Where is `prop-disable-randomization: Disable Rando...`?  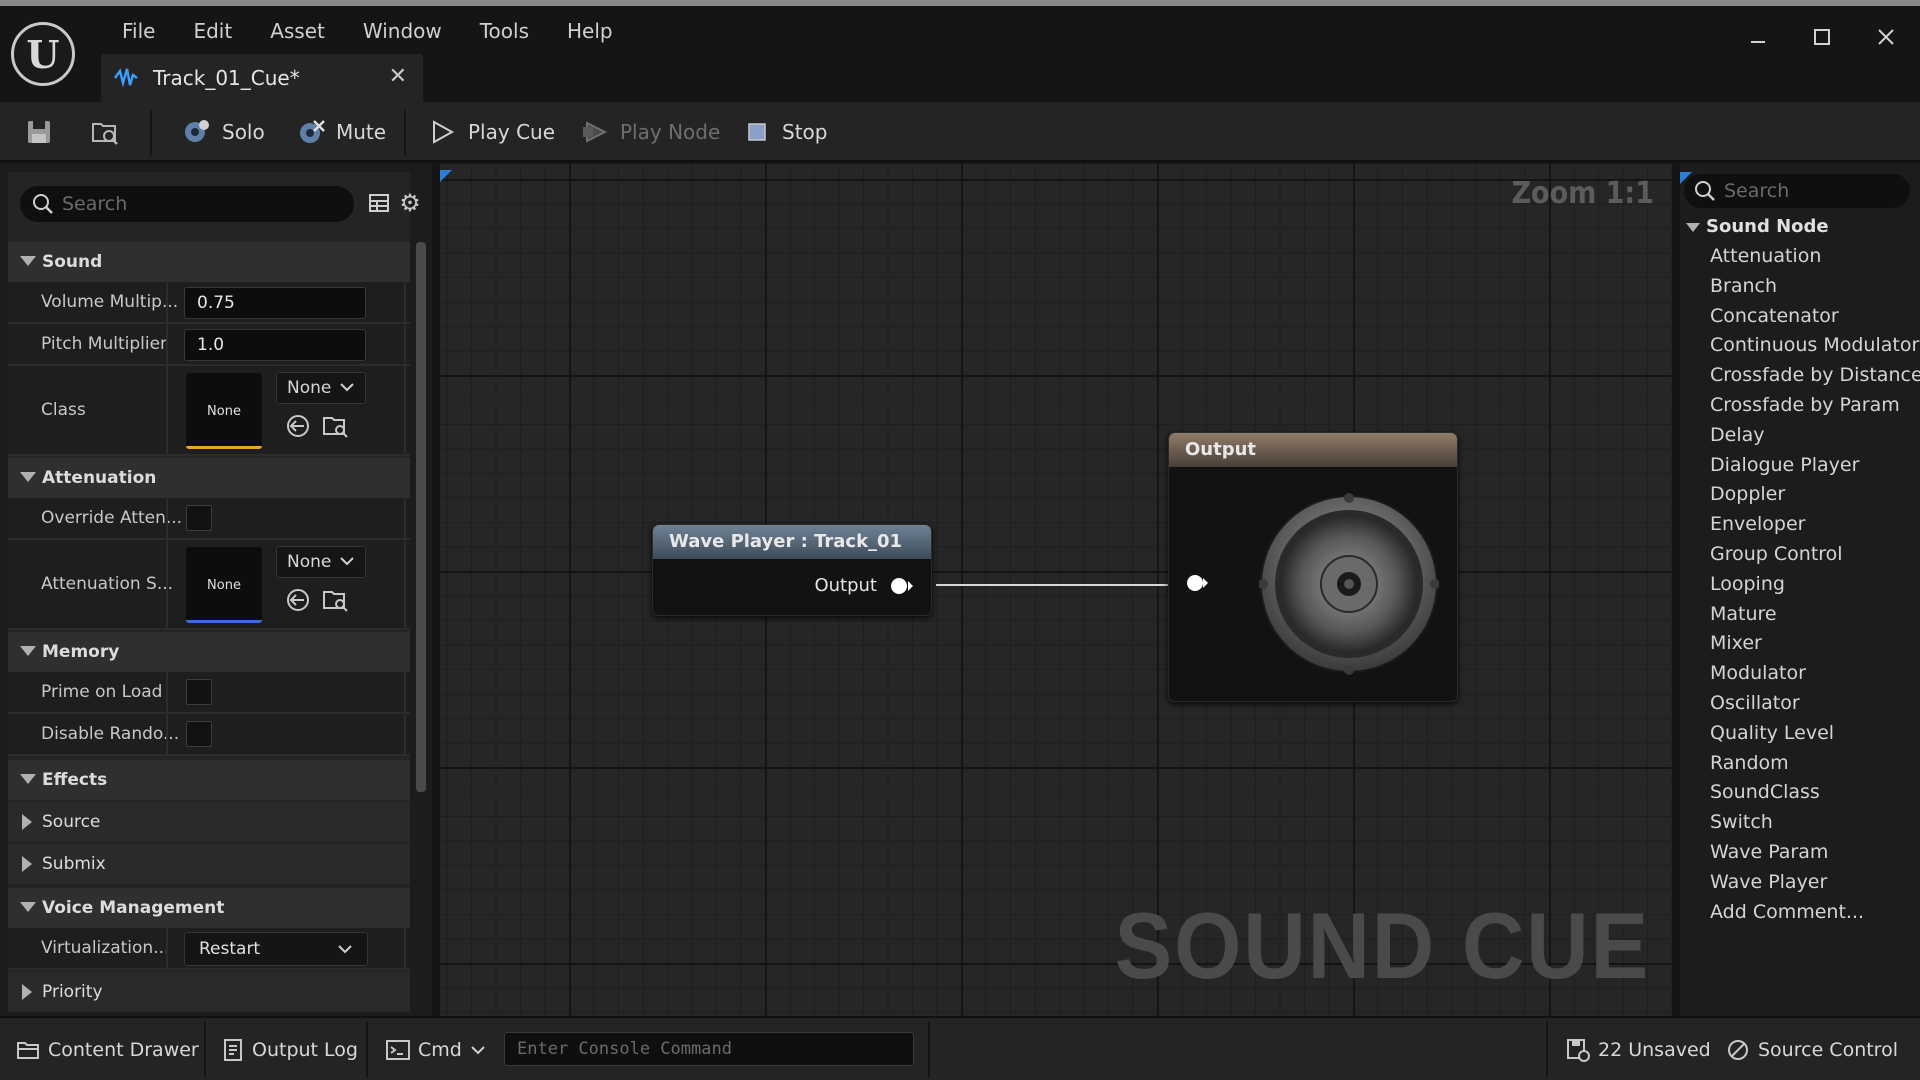 prop-disable-randomization: Disable Rando... is located at coordinates (209, 735).